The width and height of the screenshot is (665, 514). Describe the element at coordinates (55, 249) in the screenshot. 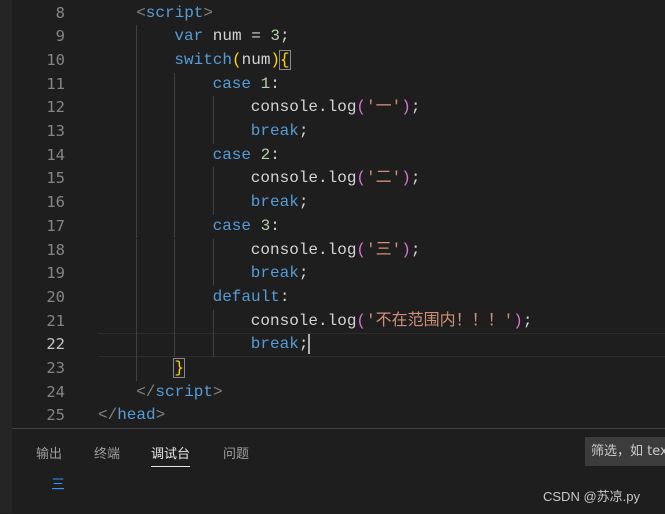

I see `line-number: 18` at that location.